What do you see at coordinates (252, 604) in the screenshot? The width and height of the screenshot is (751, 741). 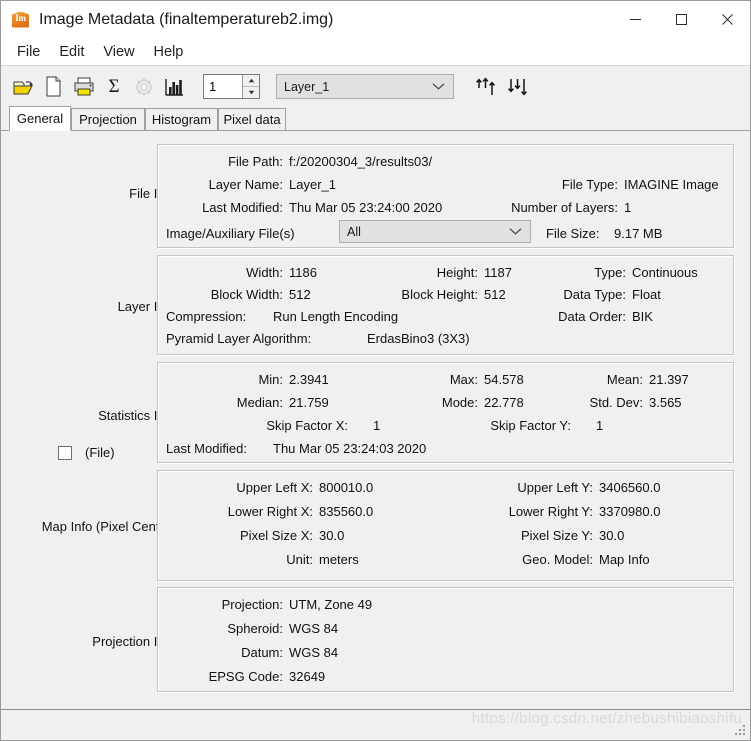 I see `projection-label: Projection:` at bounding box center [252, 604].